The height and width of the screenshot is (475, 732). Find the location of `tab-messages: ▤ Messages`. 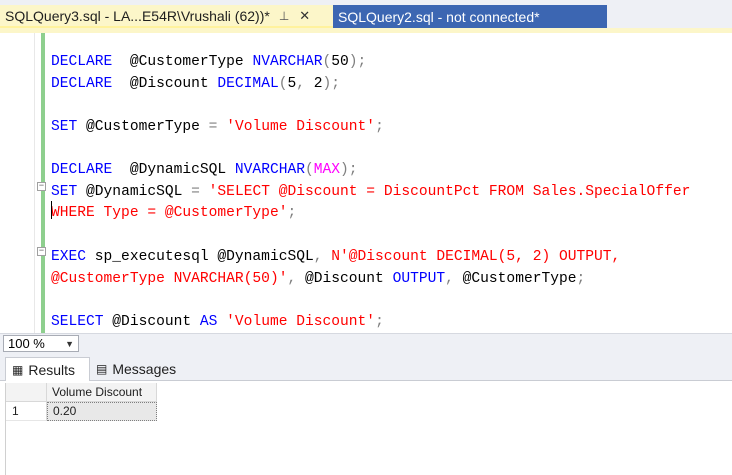

tab-messages: ▤ Messages is located at coordinates (136, 369).